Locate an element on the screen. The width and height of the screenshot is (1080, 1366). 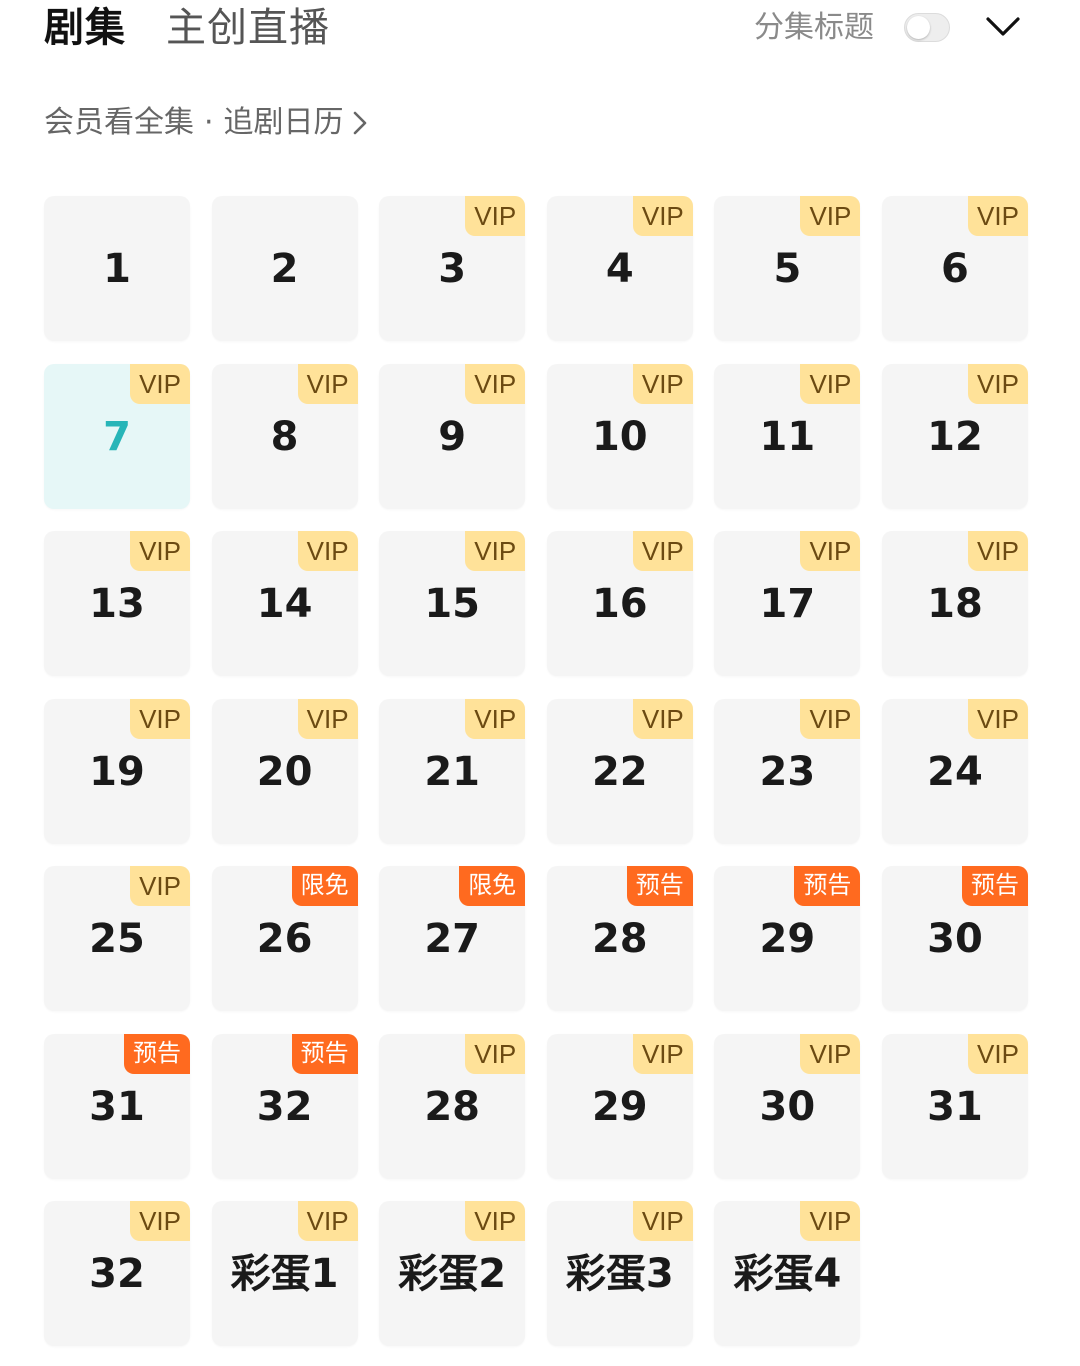
toggle-knob is located at coordinates (918, 27).